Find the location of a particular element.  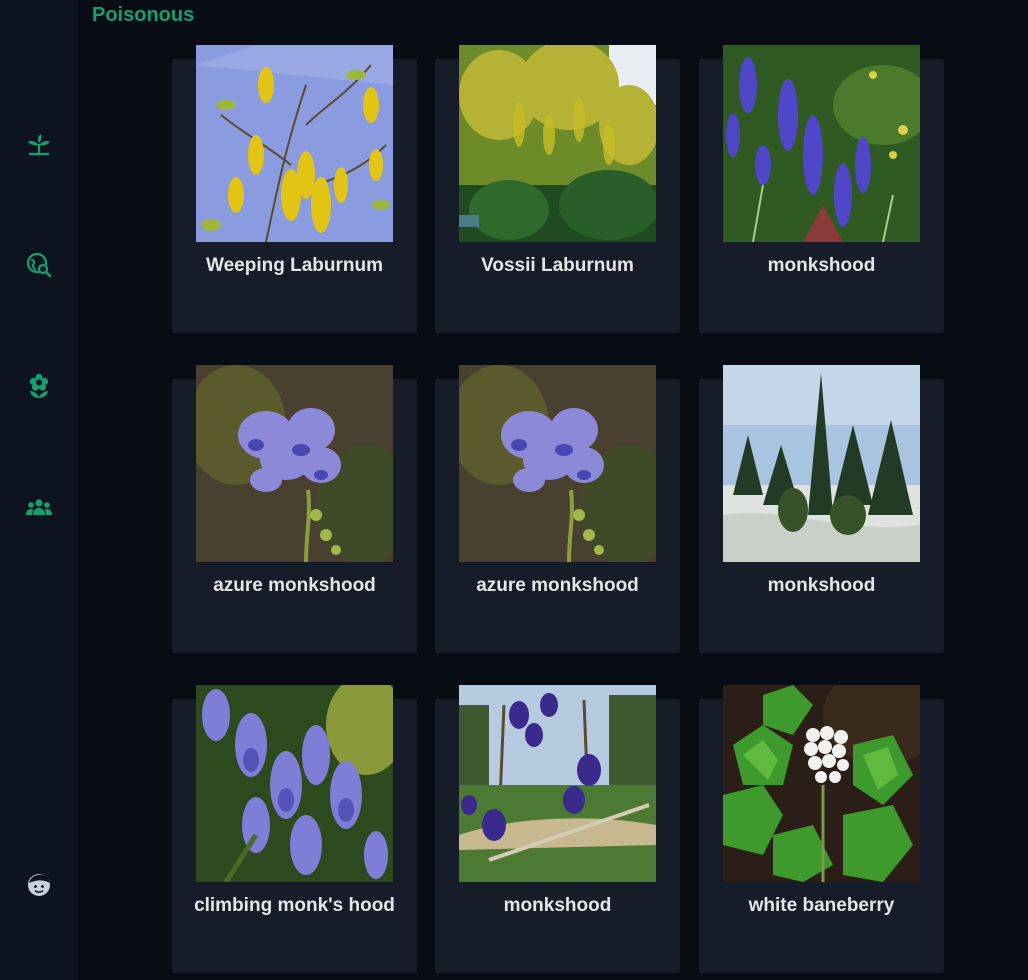

profile-button is located at coordinates (39, 885).